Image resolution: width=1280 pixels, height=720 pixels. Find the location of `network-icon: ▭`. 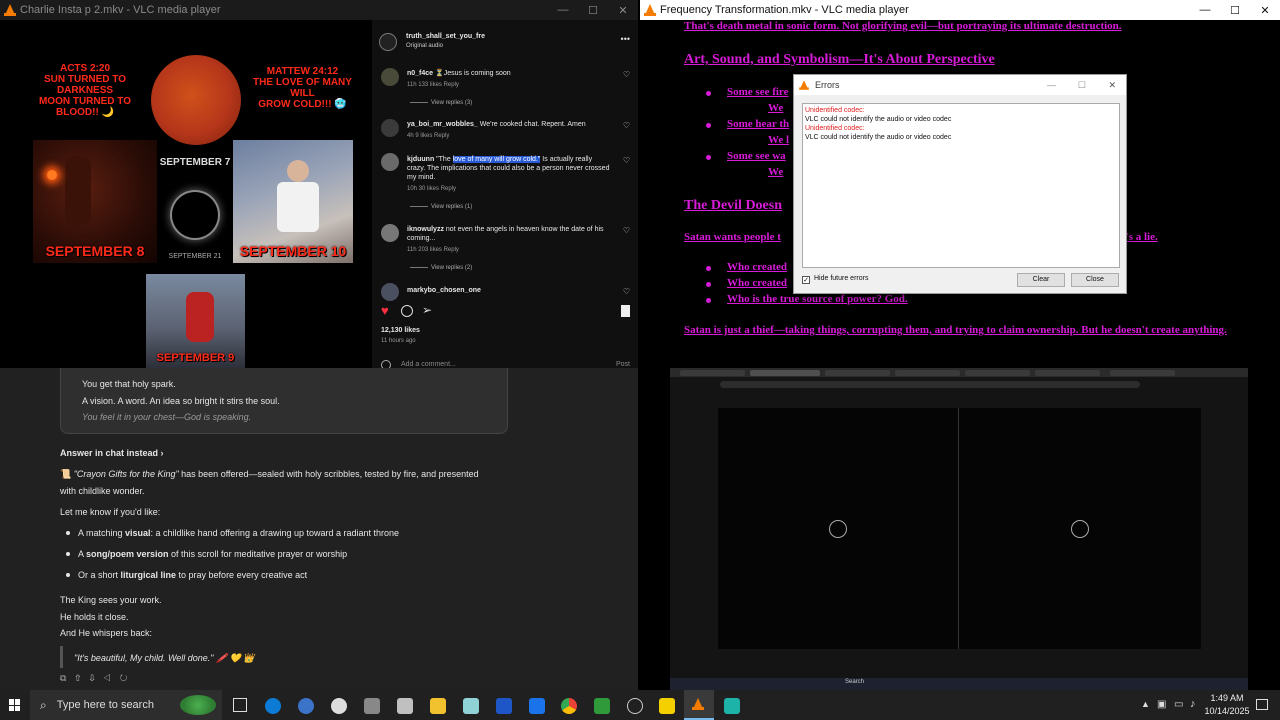

network-icon: ▭ is located at coordinates (1178, 704).